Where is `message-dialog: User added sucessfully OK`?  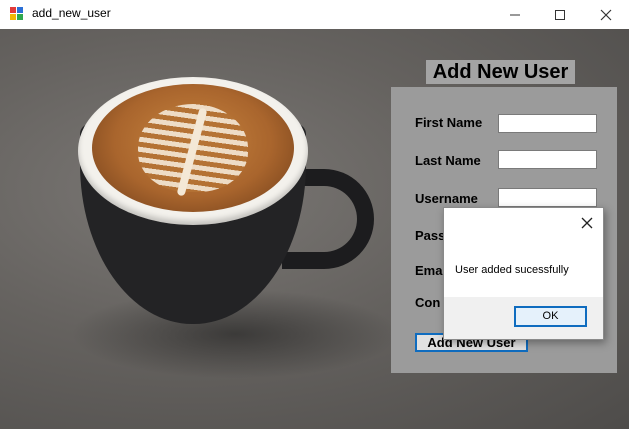 message-dialog: User added sucessfully OK is located at coordinates (523, 273).